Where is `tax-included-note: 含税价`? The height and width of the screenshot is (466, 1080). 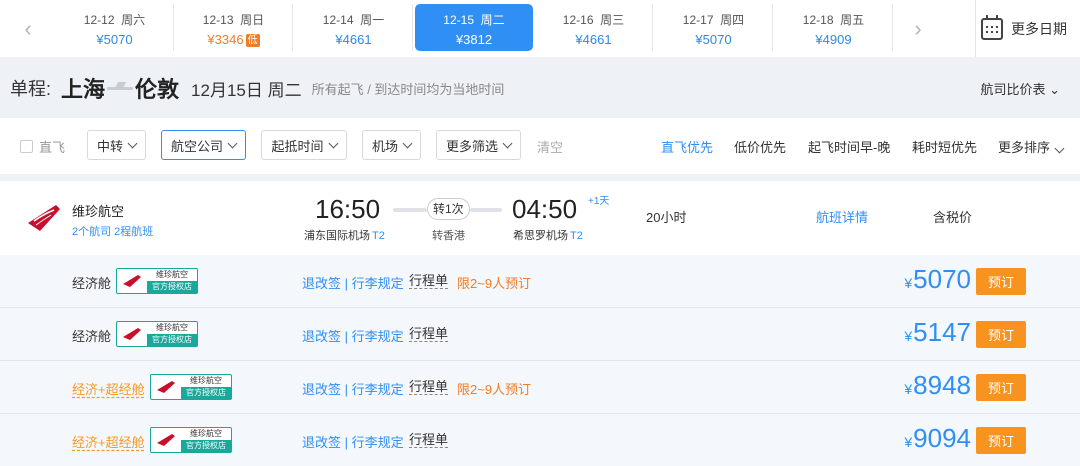
tax-included-note: 含税价 is located at coordinates (953, 217).